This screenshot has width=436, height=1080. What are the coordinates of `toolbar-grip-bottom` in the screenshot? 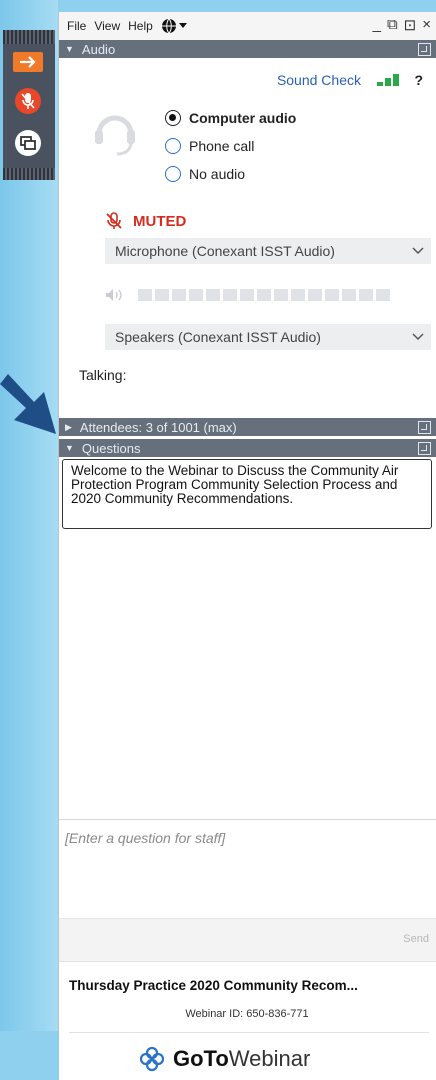 It's located at (29, 174).